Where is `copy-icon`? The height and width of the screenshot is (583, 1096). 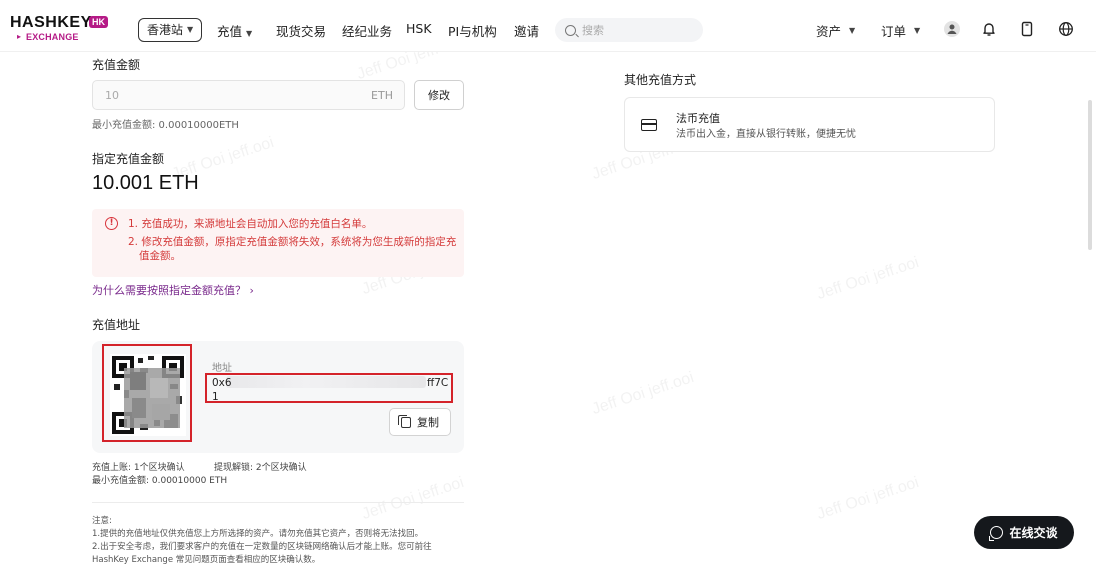
copy-icon is located at coordinates (404, 421).